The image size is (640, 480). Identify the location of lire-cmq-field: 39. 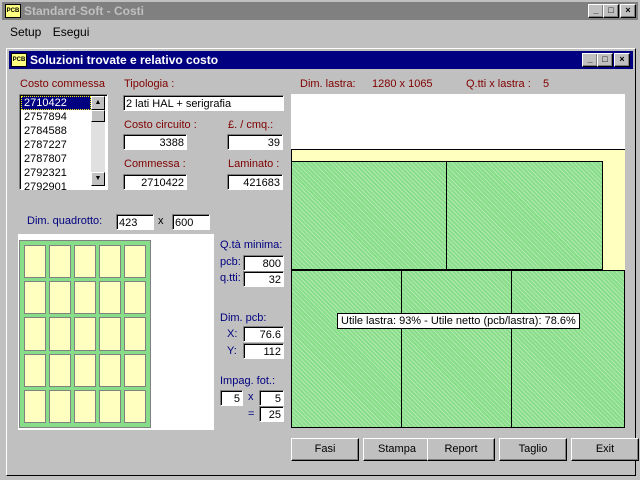
(255, 142).